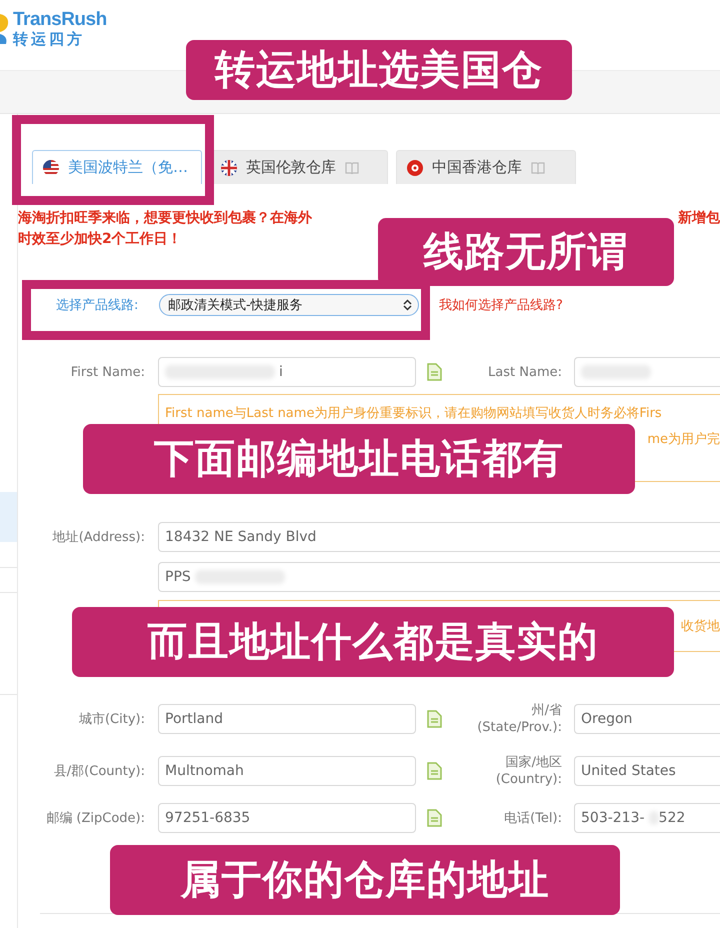 Image resolution: width=720 pixels, height=928 pixels. What do you see at coordinates (647, 818) in the screenshot?
I see `text-field: 503-213- 522` at bounding box center [647, 818].